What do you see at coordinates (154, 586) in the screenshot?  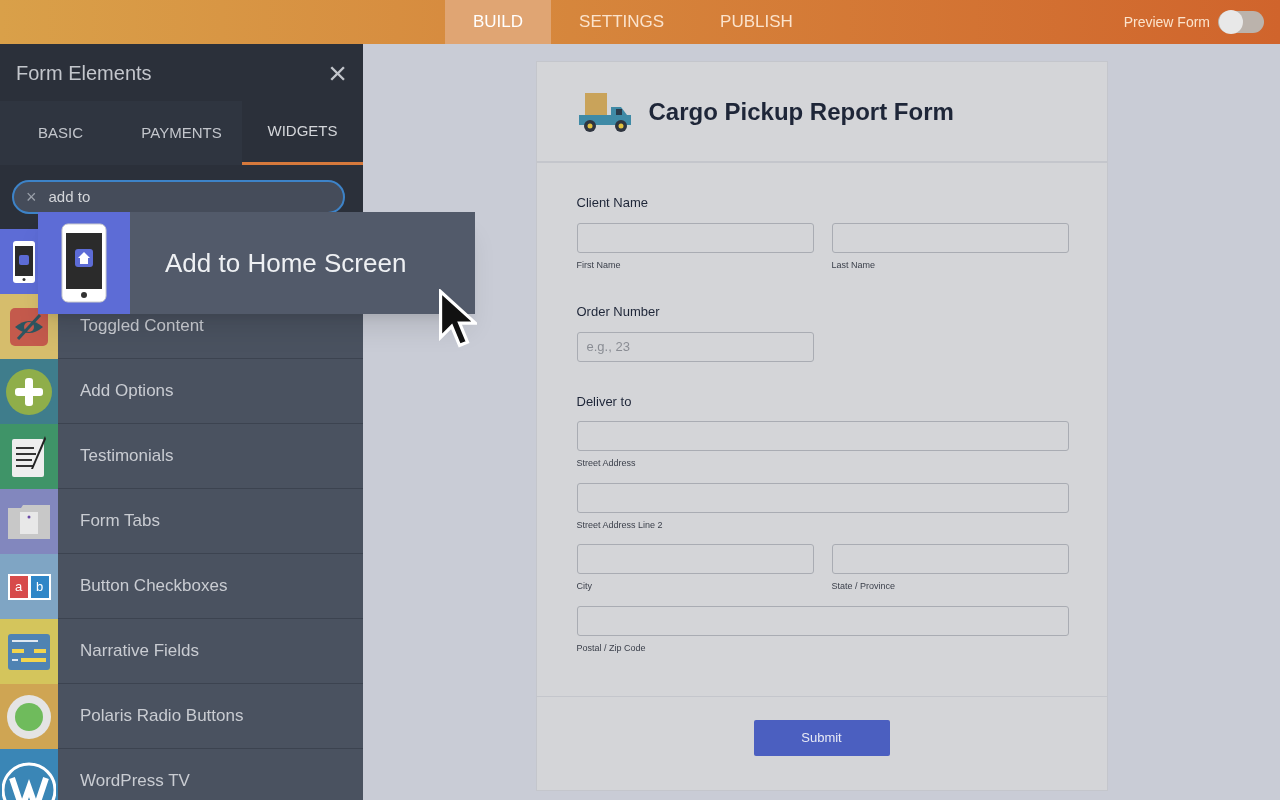 I see `widget-label: Button Checkboxes` at bounding box center [154, 586].